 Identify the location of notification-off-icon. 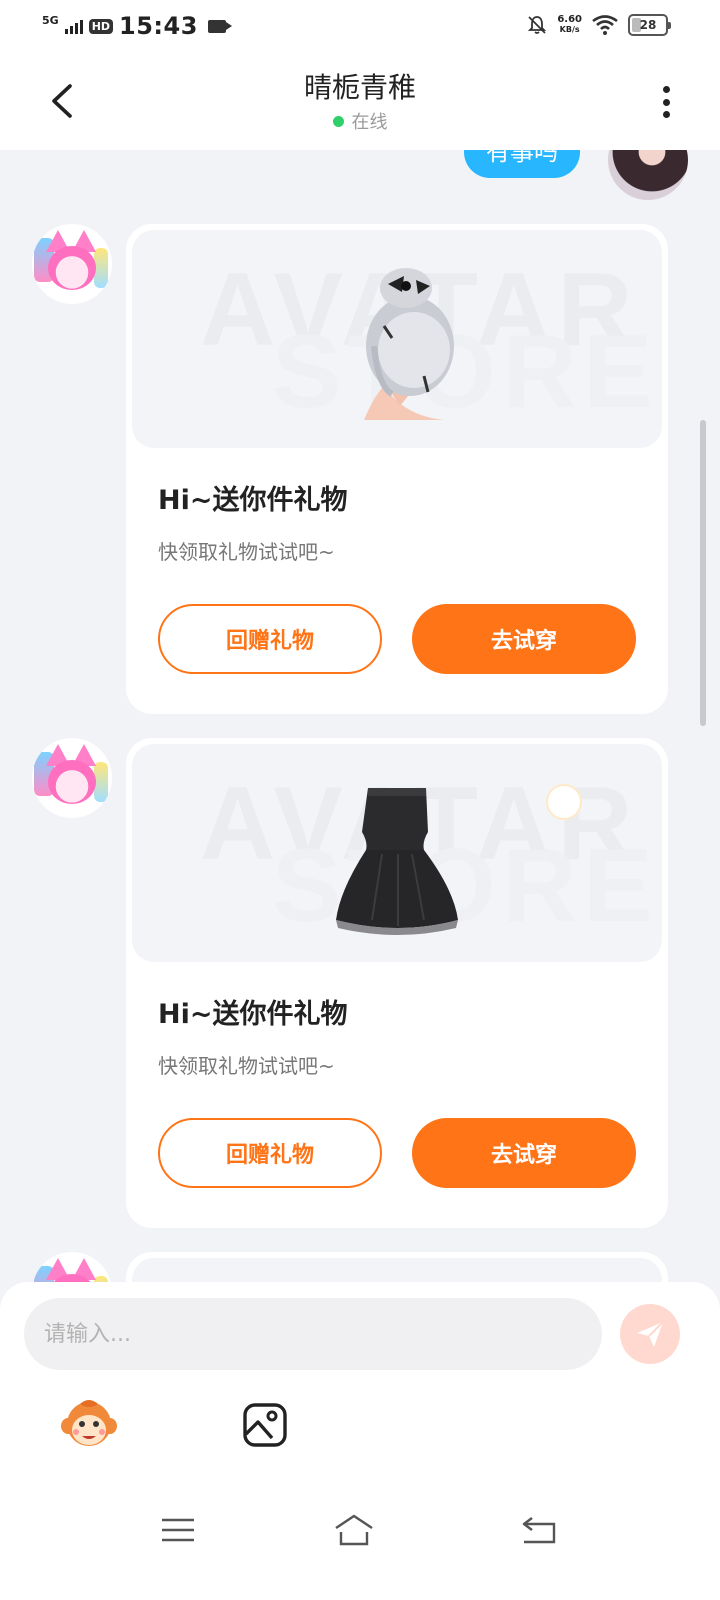
(537, 25).